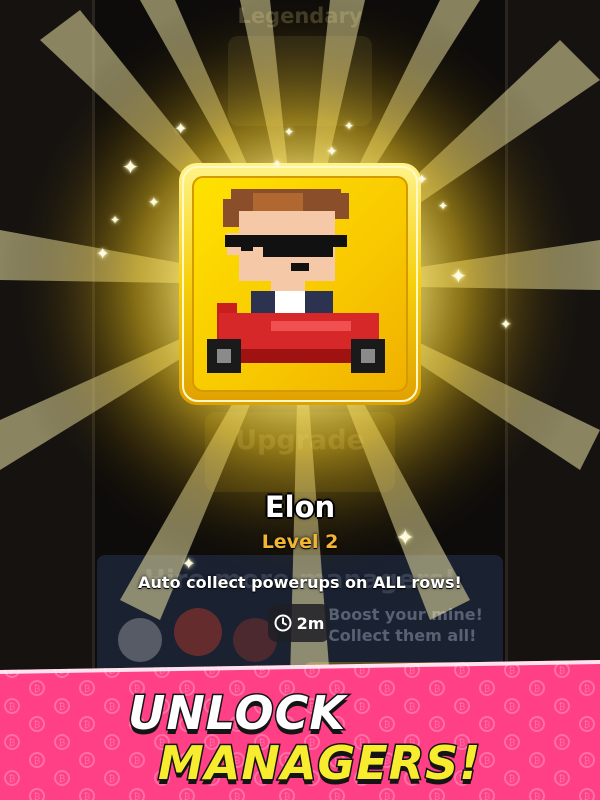 The image size is (600, 800). Describe the element at coordinates (300, 16) in the screenshot. I see `rarity-title: Legendary` at that location.